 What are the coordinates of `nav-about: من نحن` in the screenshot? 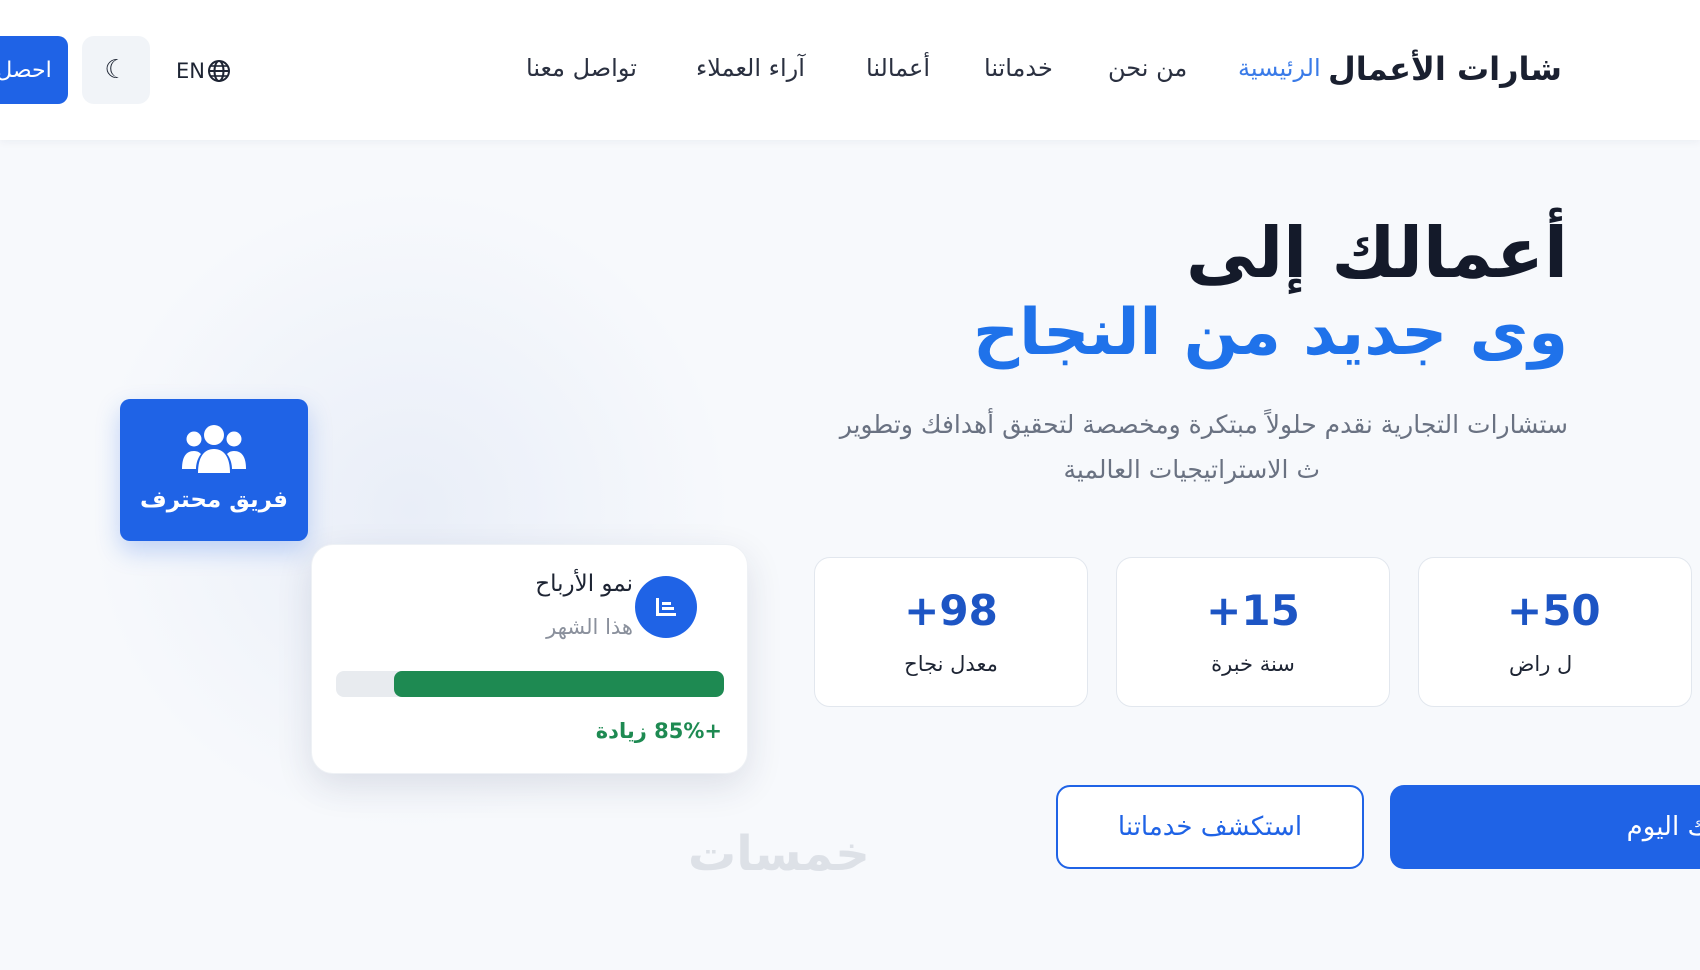 It's located at (1147, 68).